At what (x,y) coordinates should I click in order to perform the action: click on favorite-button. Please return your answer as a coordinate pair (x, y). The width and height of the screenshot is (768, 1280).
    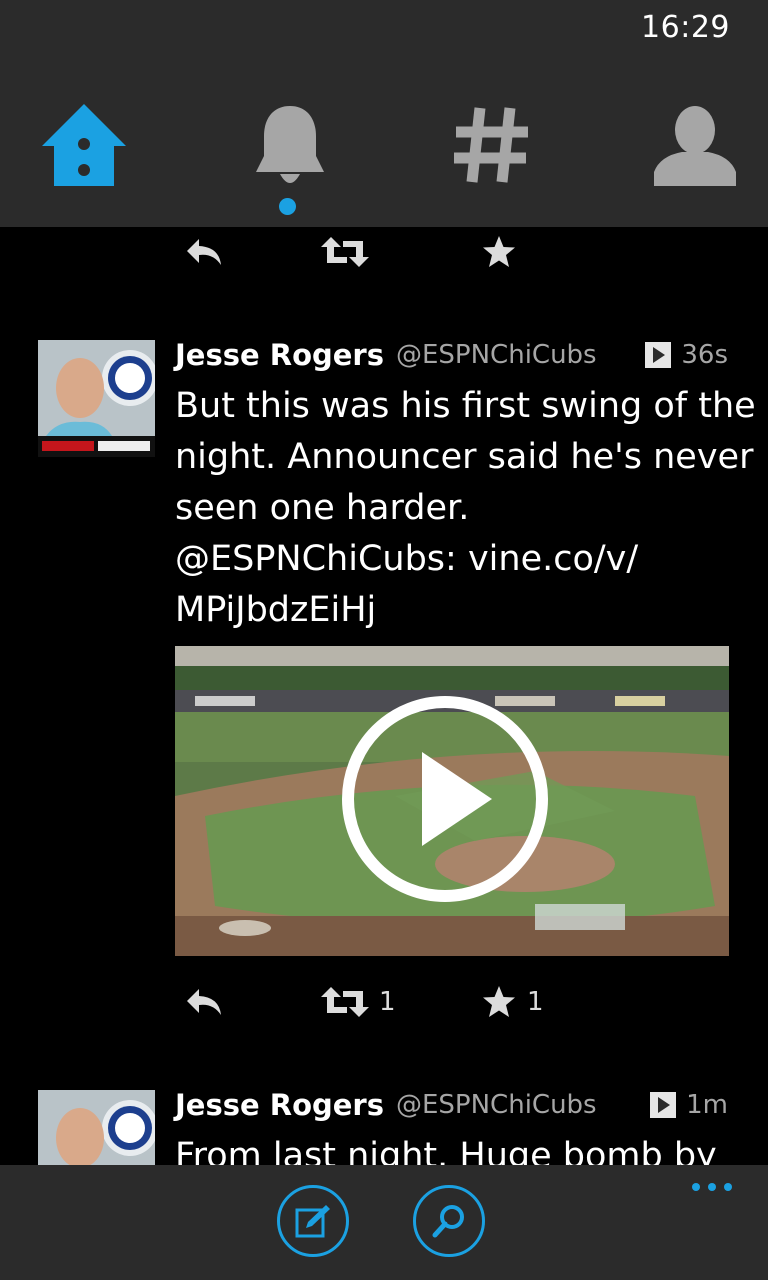
    Looking at the image, I should click on (499, 252).